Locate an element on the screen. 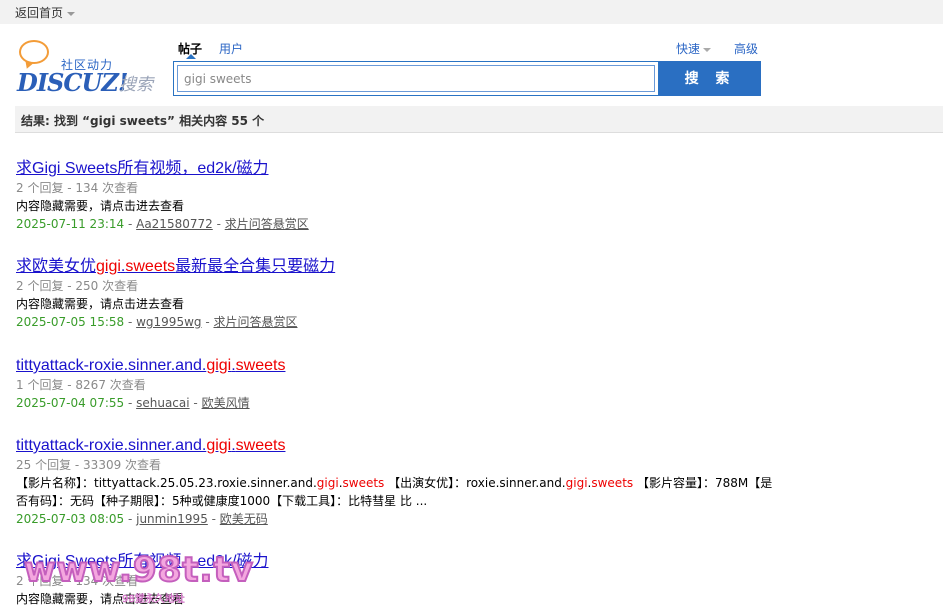 The image size is (943, 613). tab-users: 用户 is located at coordinates (231, 48).